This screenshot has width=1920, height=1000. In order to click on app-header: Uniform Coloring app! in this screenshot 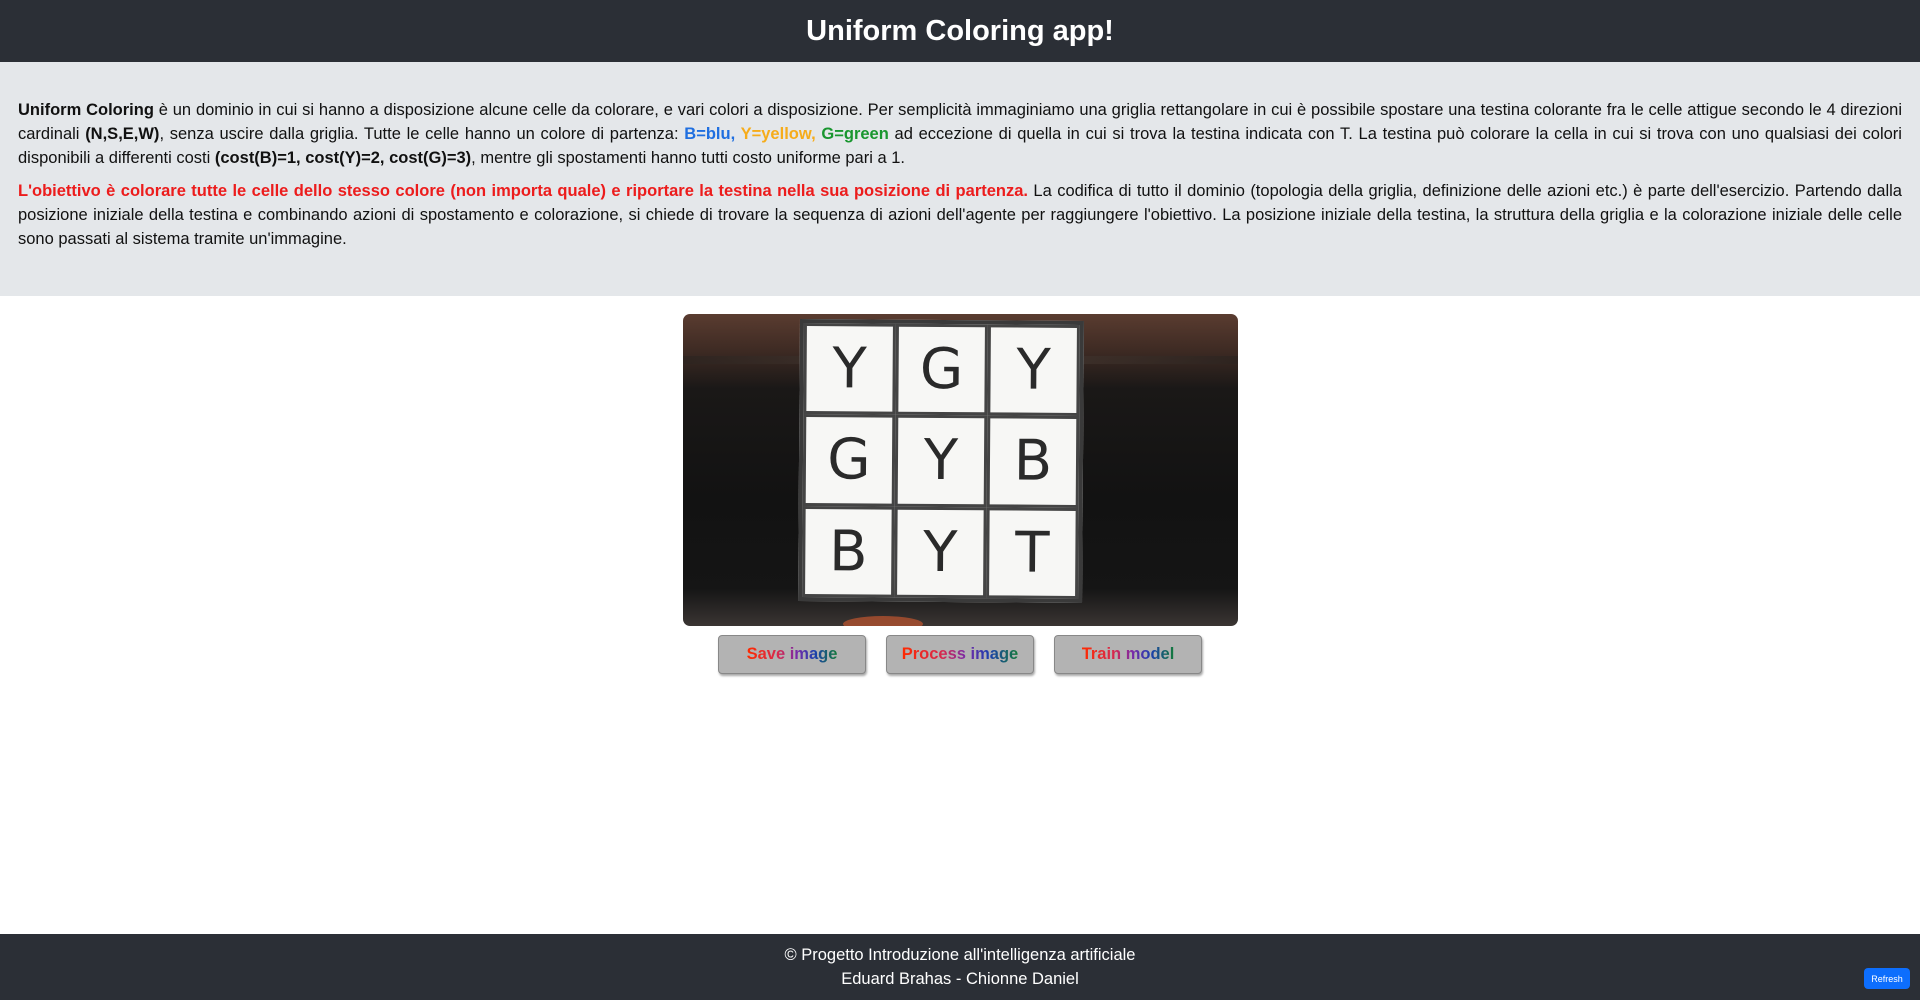, I will do `click(960, 31)`.